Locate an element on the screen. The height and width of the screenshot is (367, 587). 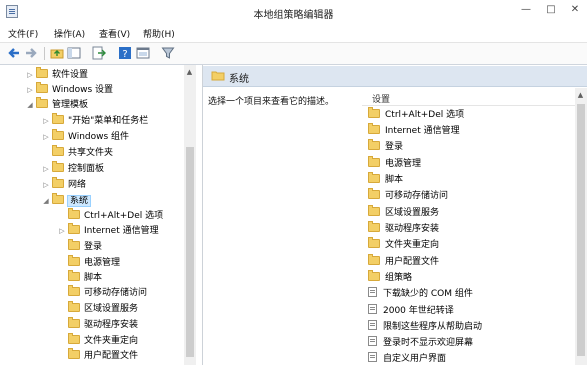
tree-item-shared-folders: 共享文件夹 is located at coordinates (76, 153).